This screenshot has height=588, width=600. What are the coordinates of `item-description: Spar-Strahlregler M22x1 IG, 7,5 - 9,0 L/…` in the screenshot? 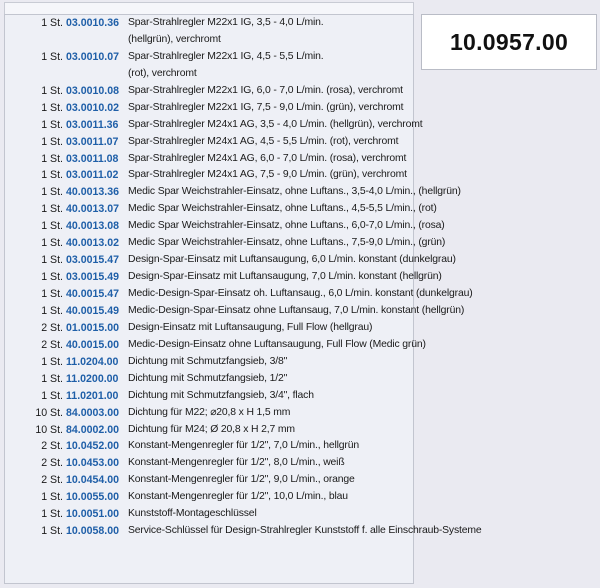 It's located at (266, 107).